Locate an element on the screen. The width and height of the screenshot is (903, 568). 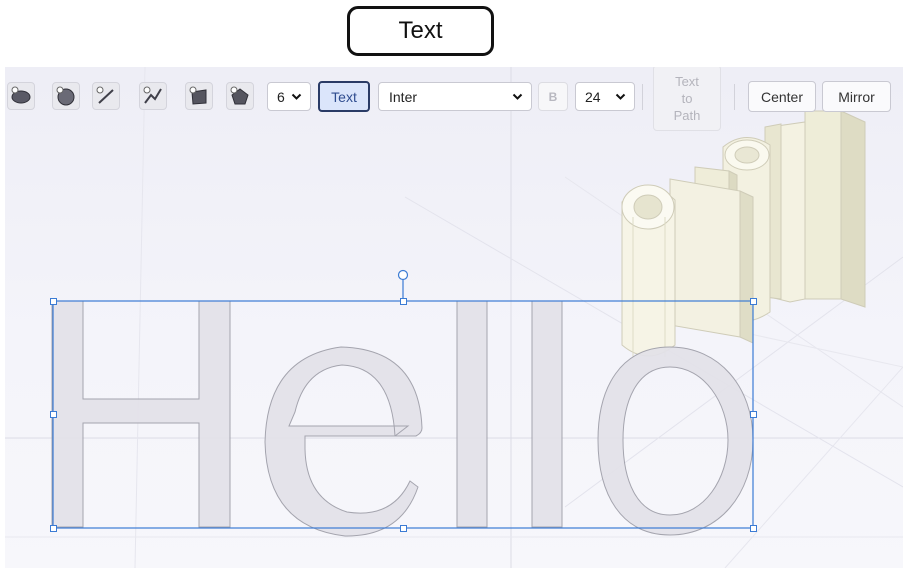
tool-label-text: Text is located at coordinates (420, 30).